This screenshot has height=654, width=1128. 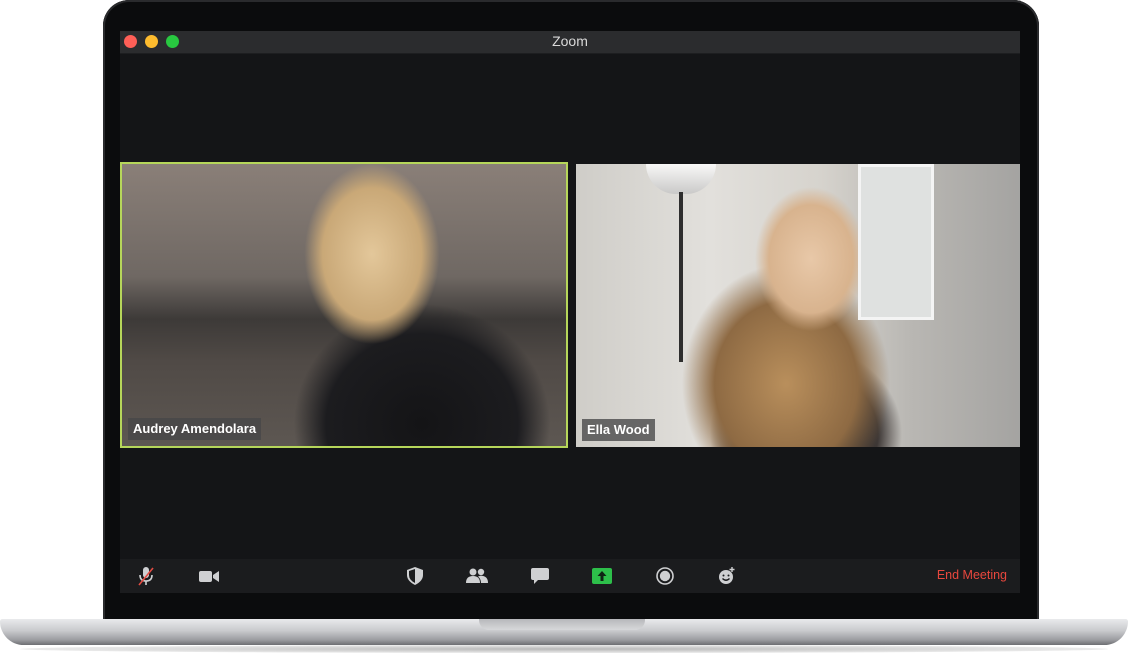 I want to click on record-icon, so click(x=665, y=576).